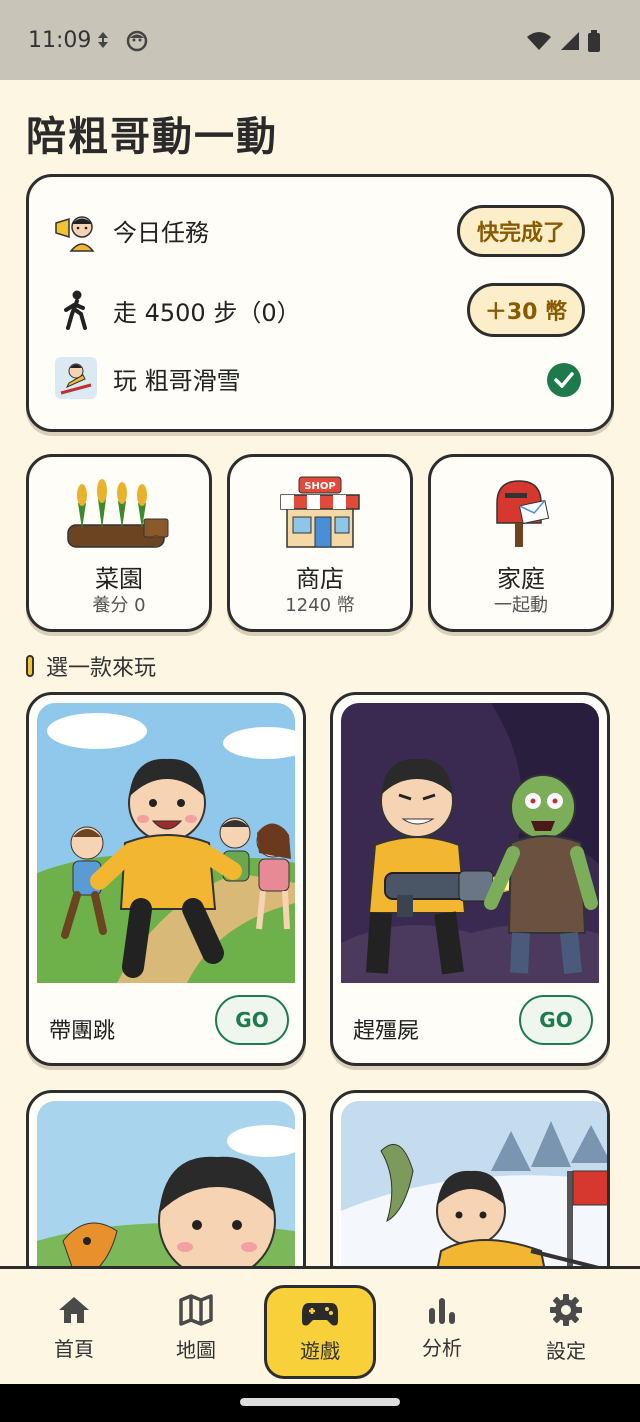  Describe the element at coordinates (320, 1313) in the screenshot. I see `gamepad-icon` at that location.